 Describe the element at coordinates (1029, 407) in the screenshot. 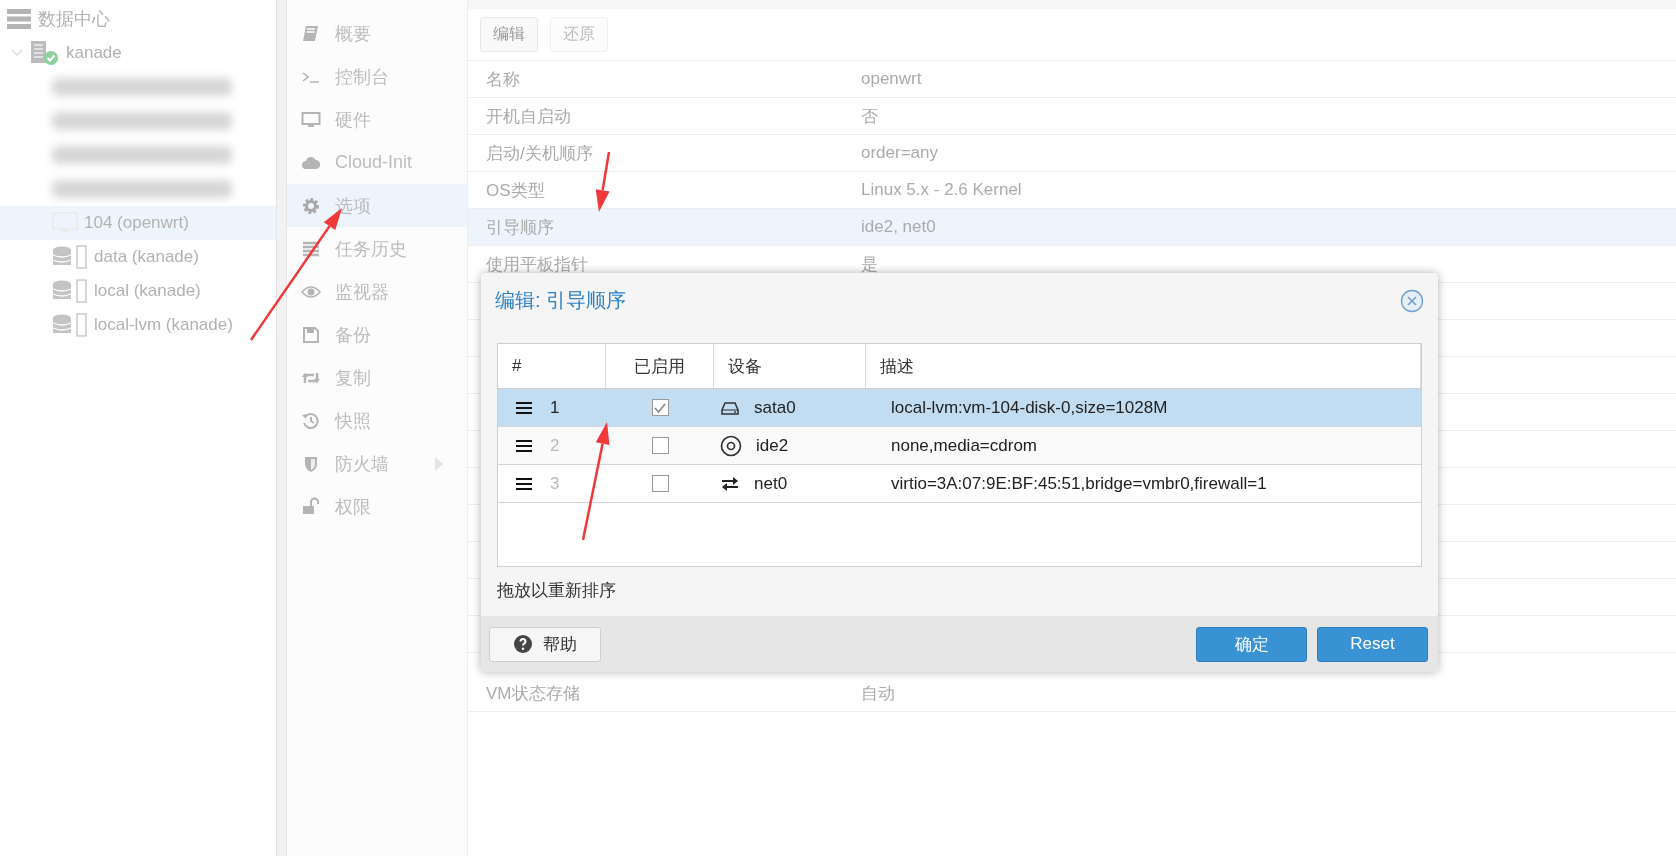

I see `description-cell-text: local-lvm:vm-104-disk-0,size=1028M` at that location.